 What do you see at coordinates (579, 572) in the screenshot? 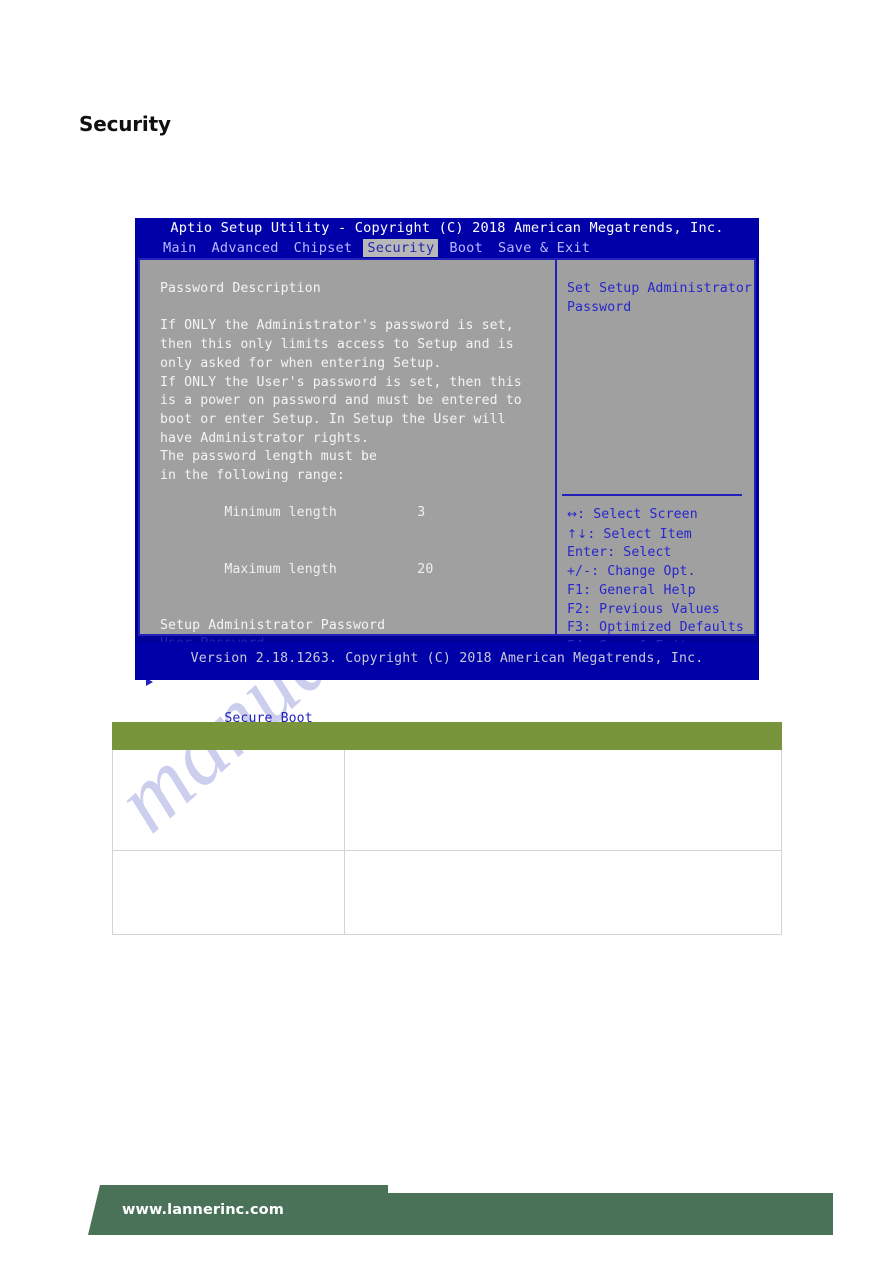
I see `key-legend-key: +/-` at bounding box center [579, 572].